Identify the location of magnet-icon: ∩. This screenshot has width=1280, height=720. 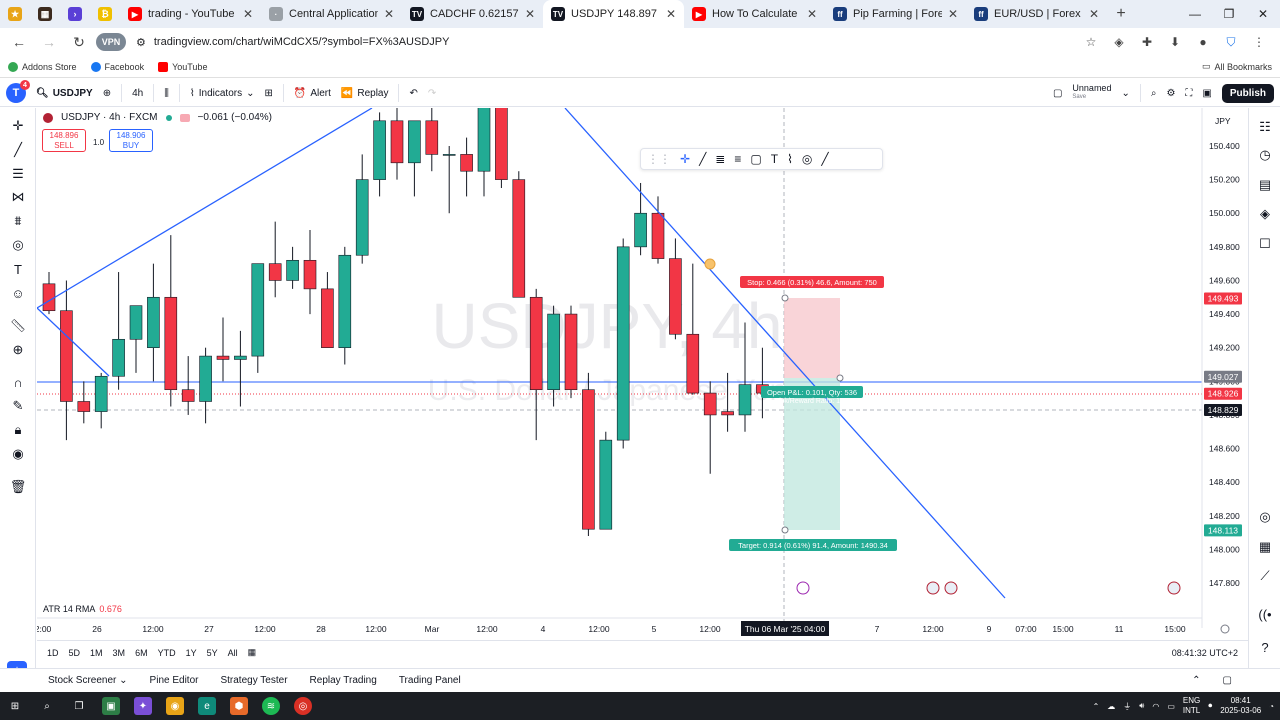
(18, 382).